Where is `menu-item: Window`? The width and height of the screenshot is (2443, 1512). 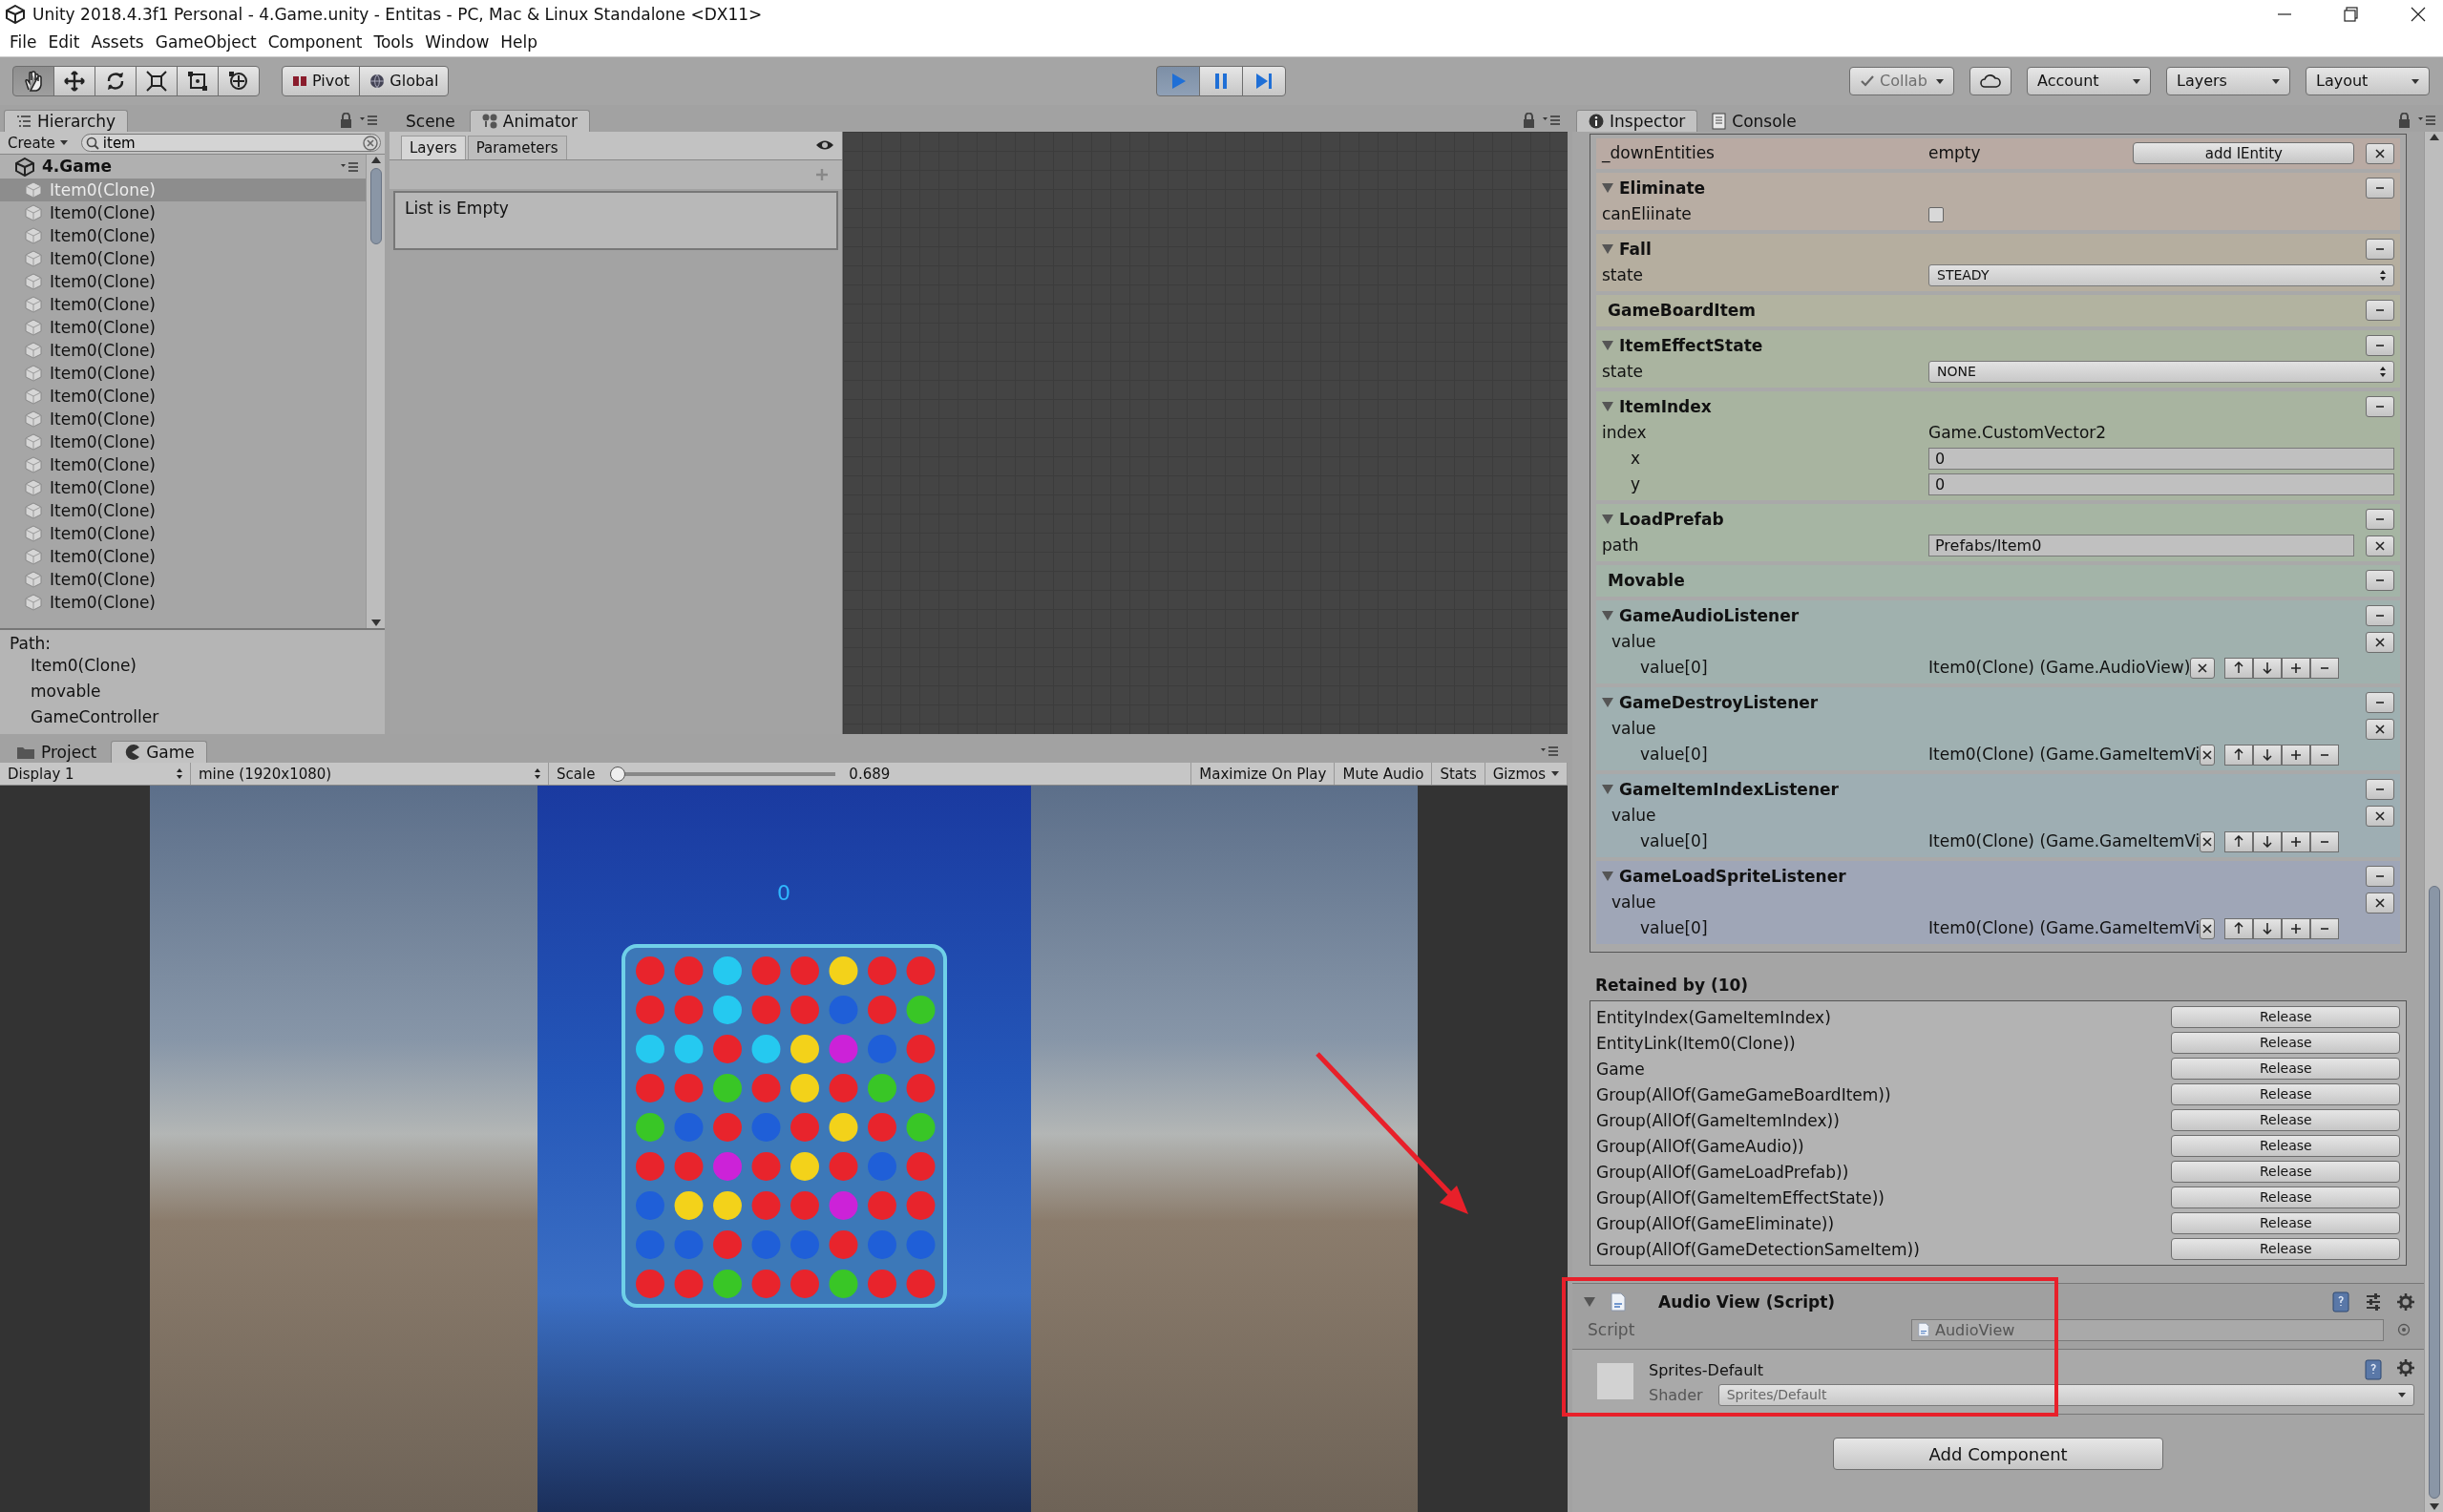
menu-item: Window is located at coordinates (457, 42).